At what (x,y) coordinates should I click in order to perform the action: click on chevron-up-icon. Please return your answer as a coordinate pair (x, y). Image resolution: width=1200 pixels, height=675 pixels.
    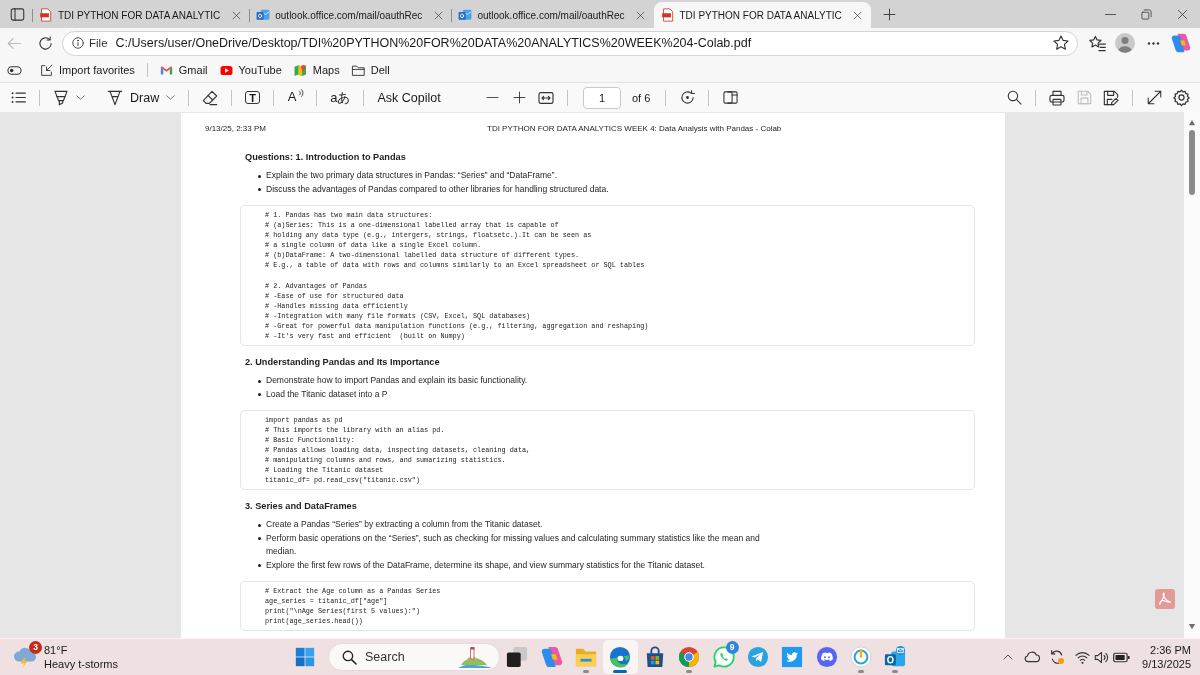
    Looking at the image, I should click on (1008, 657).